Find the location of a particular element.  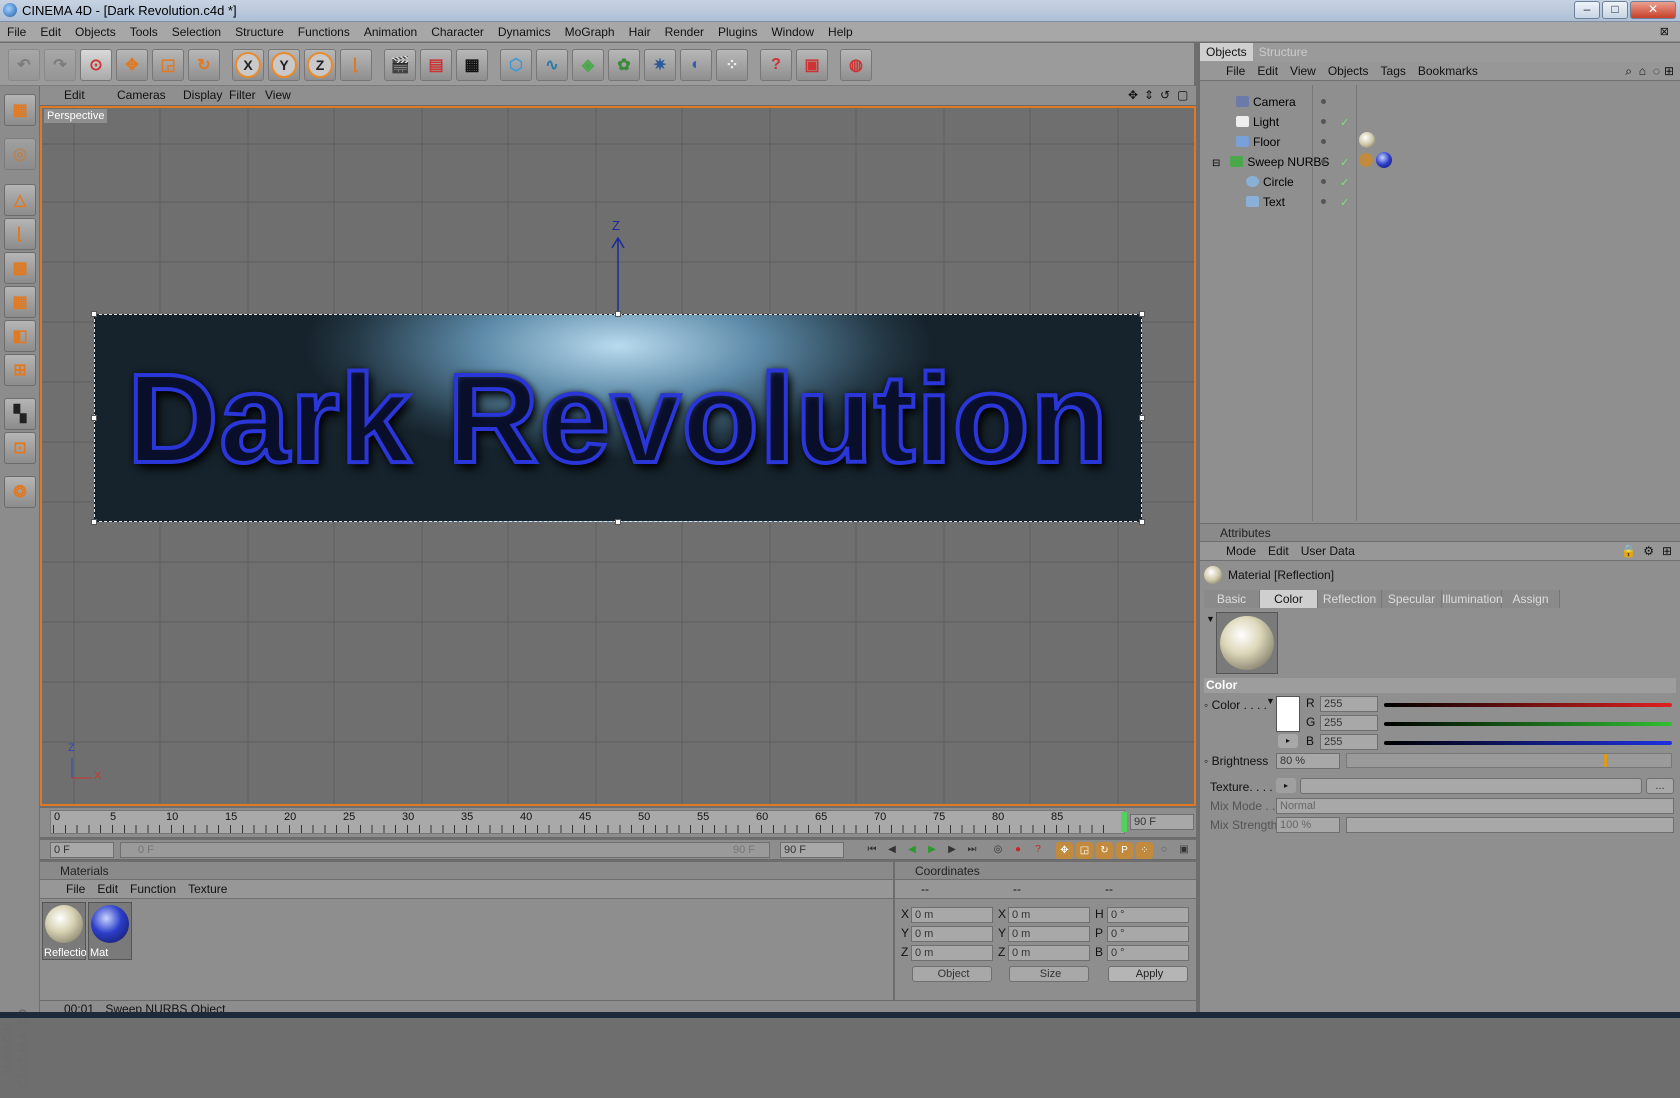

g-slider is located at coordinates (1528, 724).